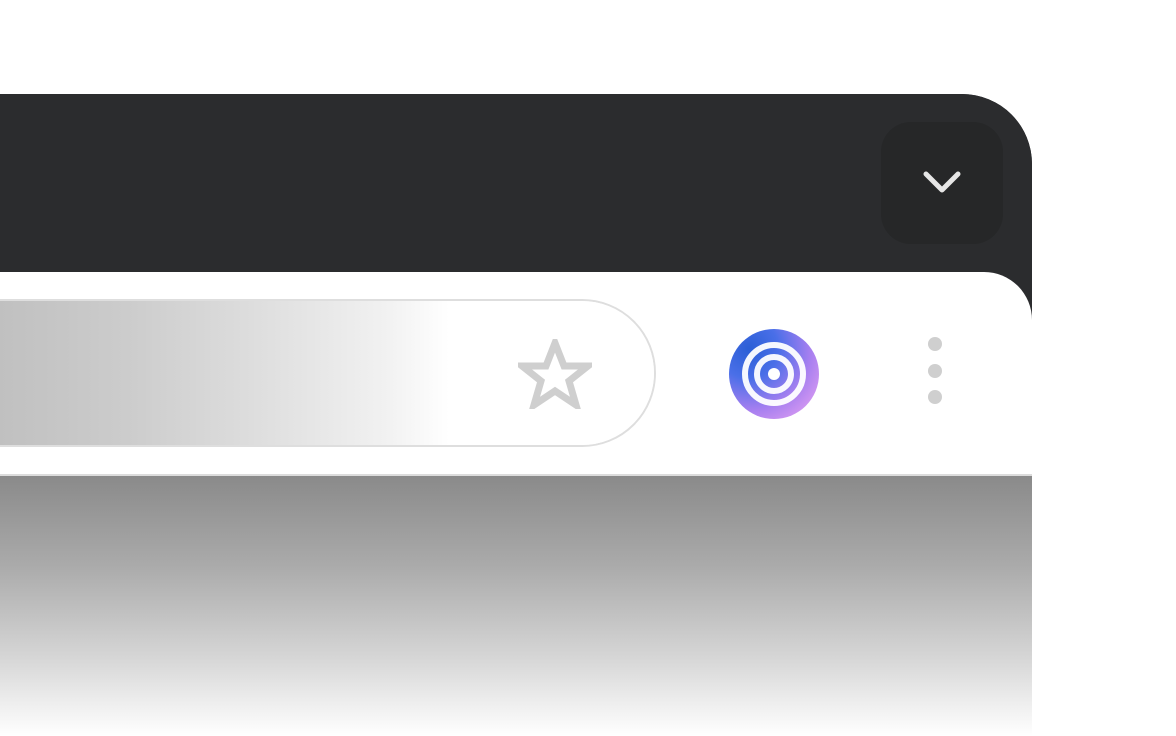 This screenshot has height=736, width=1176. Describe the element at coordinates (555, 374) in the screenshot. I see `star-outline-icon` at that location.